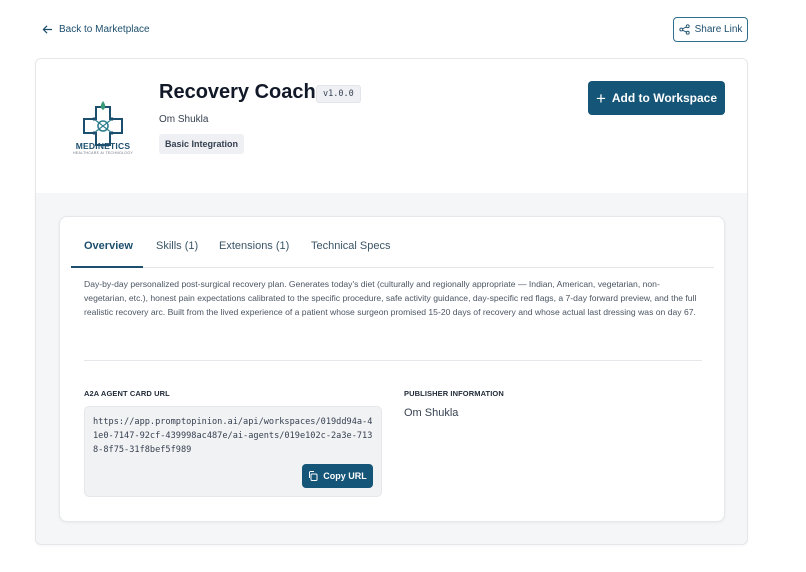  What do you see at coordinates (103, 153) in the screenshot?
I see `logo-tagline: HEALTHCARE AI TECHNOLOGY` at bounding box center [103, 153].